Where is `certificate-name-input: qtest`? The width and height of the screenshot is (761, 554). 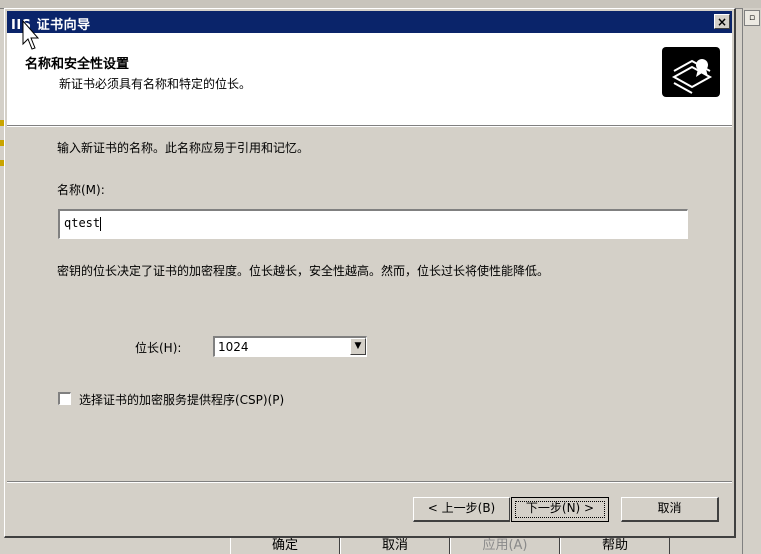
certificate-name-input: qtest is located at coordinates (373, 224).